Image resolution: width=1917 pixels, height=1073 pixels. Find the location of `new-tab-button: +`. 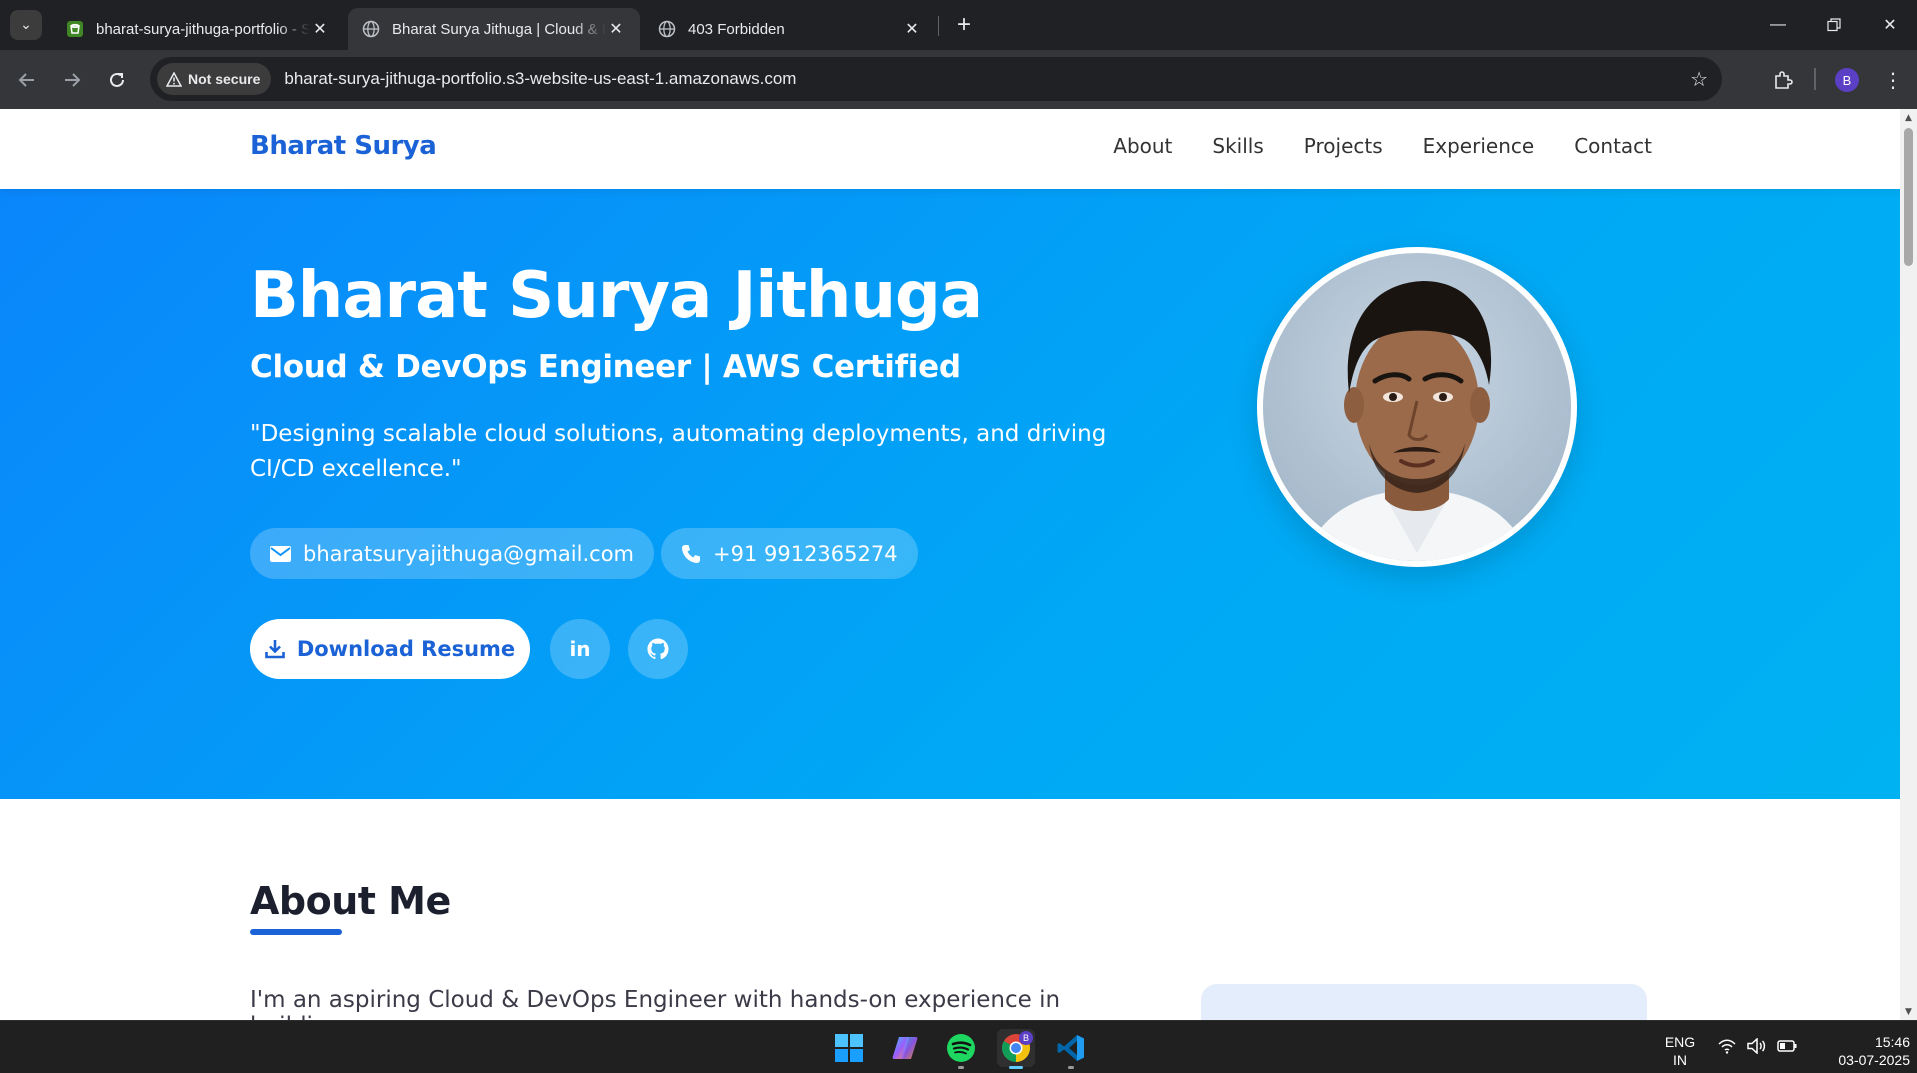

new-tab-button: + is located at coordinates (964, 25).